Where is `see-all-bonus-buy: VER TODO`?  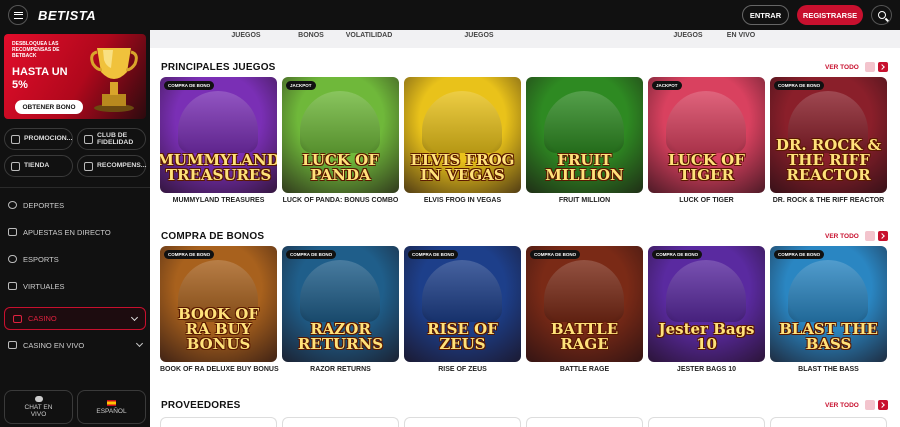 see-all-bonus-buy: VER TODO is located at coordinates (842, 236).